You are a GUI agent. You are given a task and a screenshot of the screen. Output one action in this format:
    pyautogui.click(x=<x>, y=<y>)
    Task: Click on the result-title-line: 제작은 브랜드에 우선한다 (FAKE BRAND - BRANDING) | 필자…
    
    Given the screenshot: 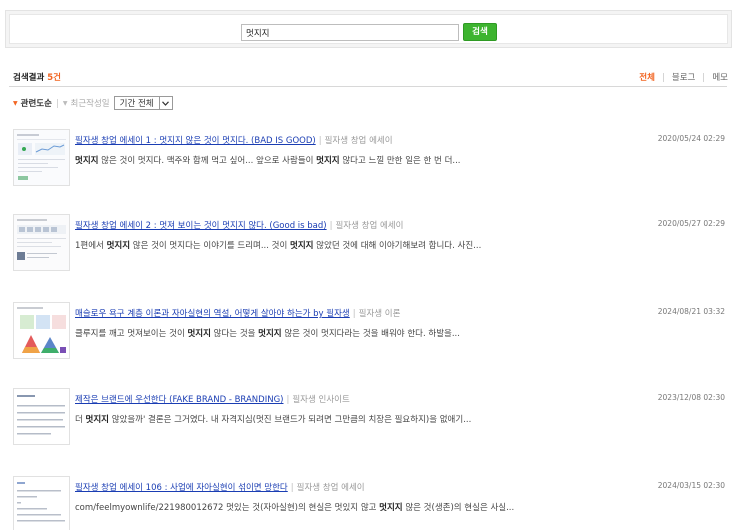 What is the action you would take?
    pyautogui.click(x=212, y=399)
    